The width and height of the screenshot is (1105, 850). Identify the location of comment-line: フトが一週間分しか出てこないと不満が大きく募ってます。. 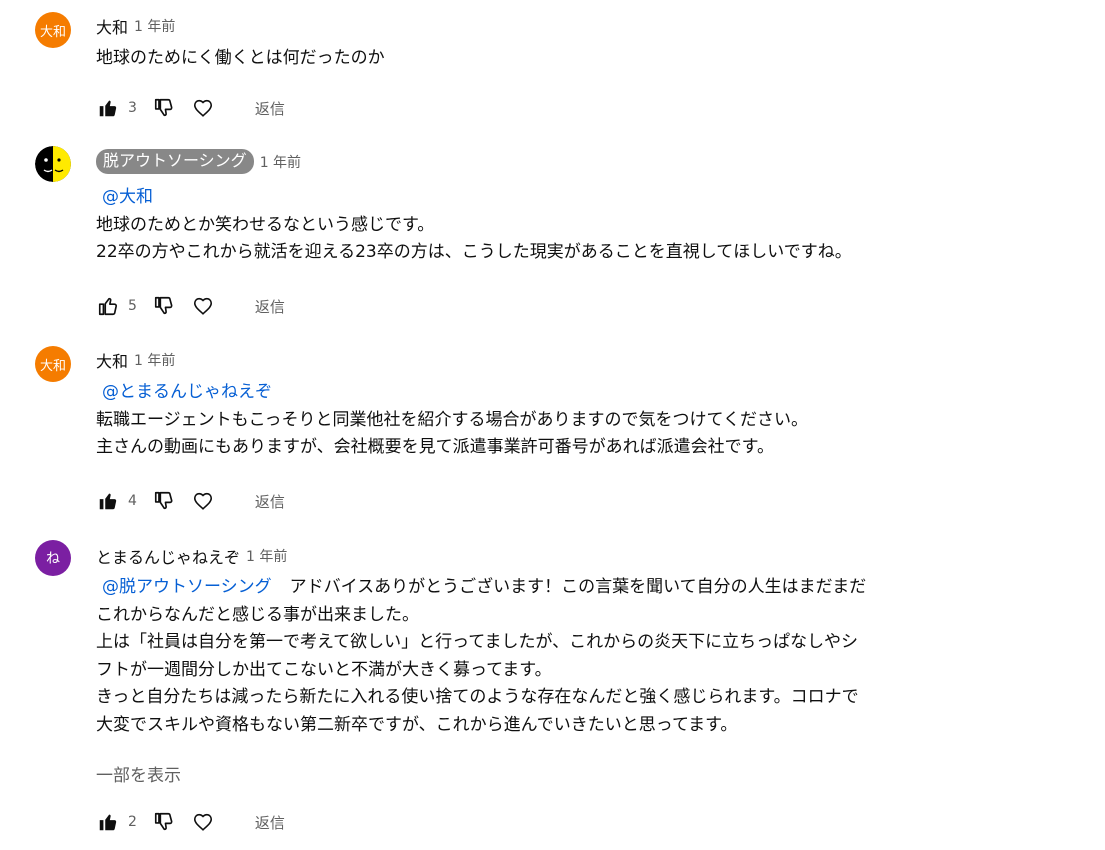
(324, 669).